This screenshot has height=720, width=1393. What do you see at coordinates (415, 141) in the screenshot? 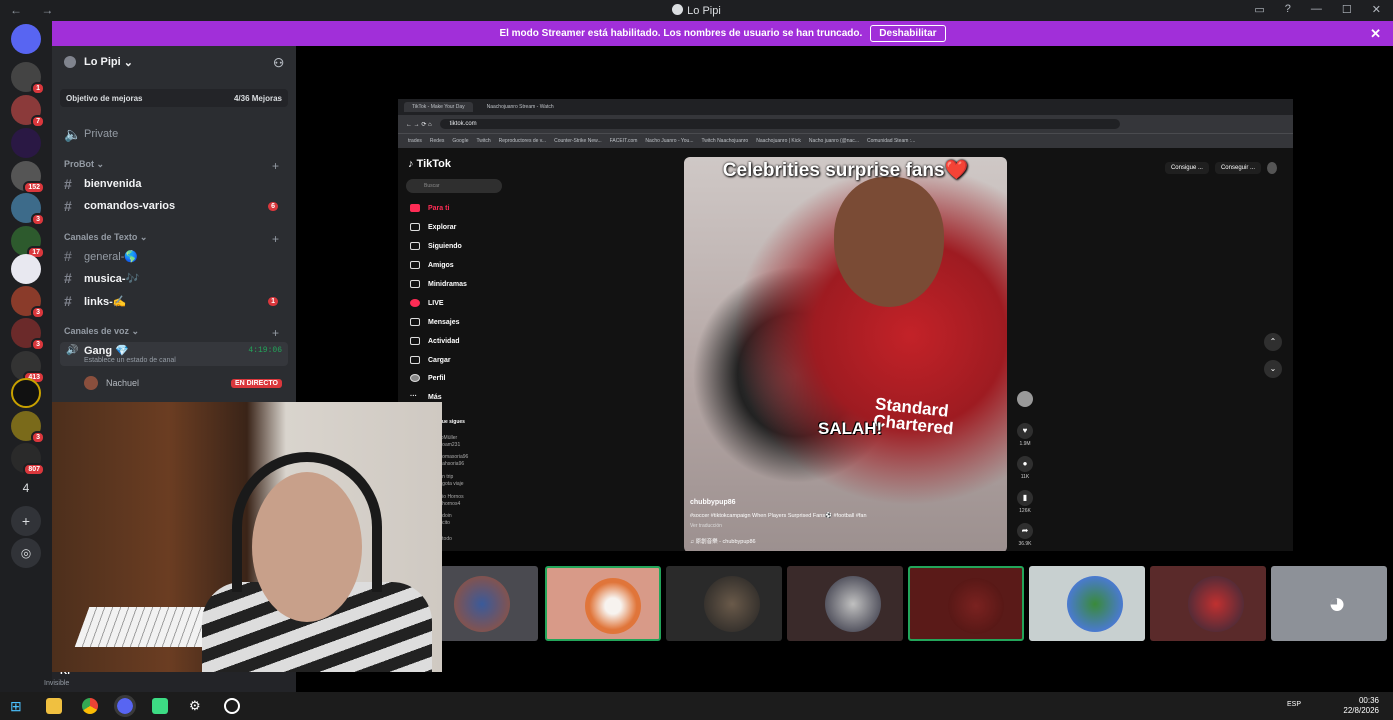
I see `bookmark: trades` at bounding box center [415, 141].